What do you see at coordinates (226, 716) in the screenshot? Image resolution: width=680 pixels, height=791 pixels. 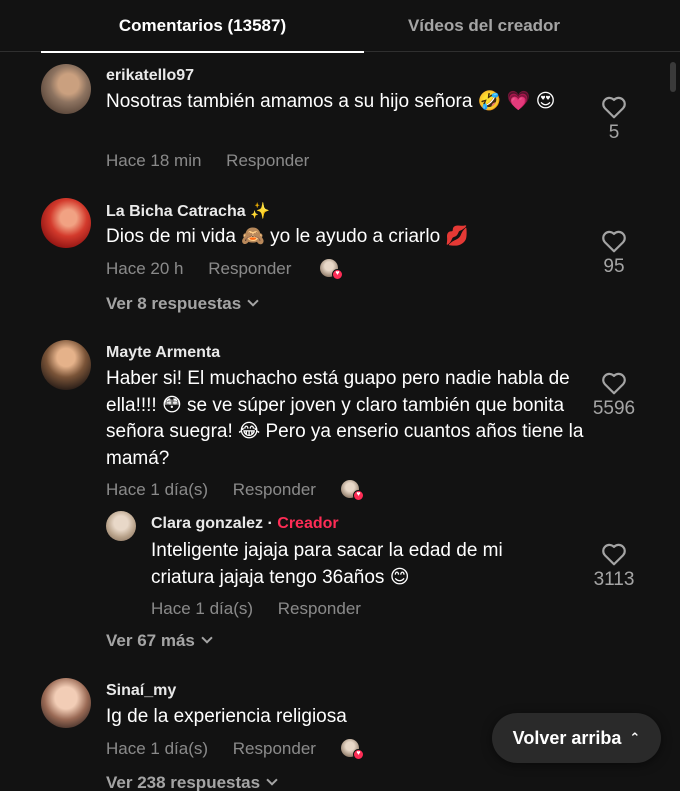 I see `comment-text: Ig de la experiencia religiosa` at bounding box center [226, 716].